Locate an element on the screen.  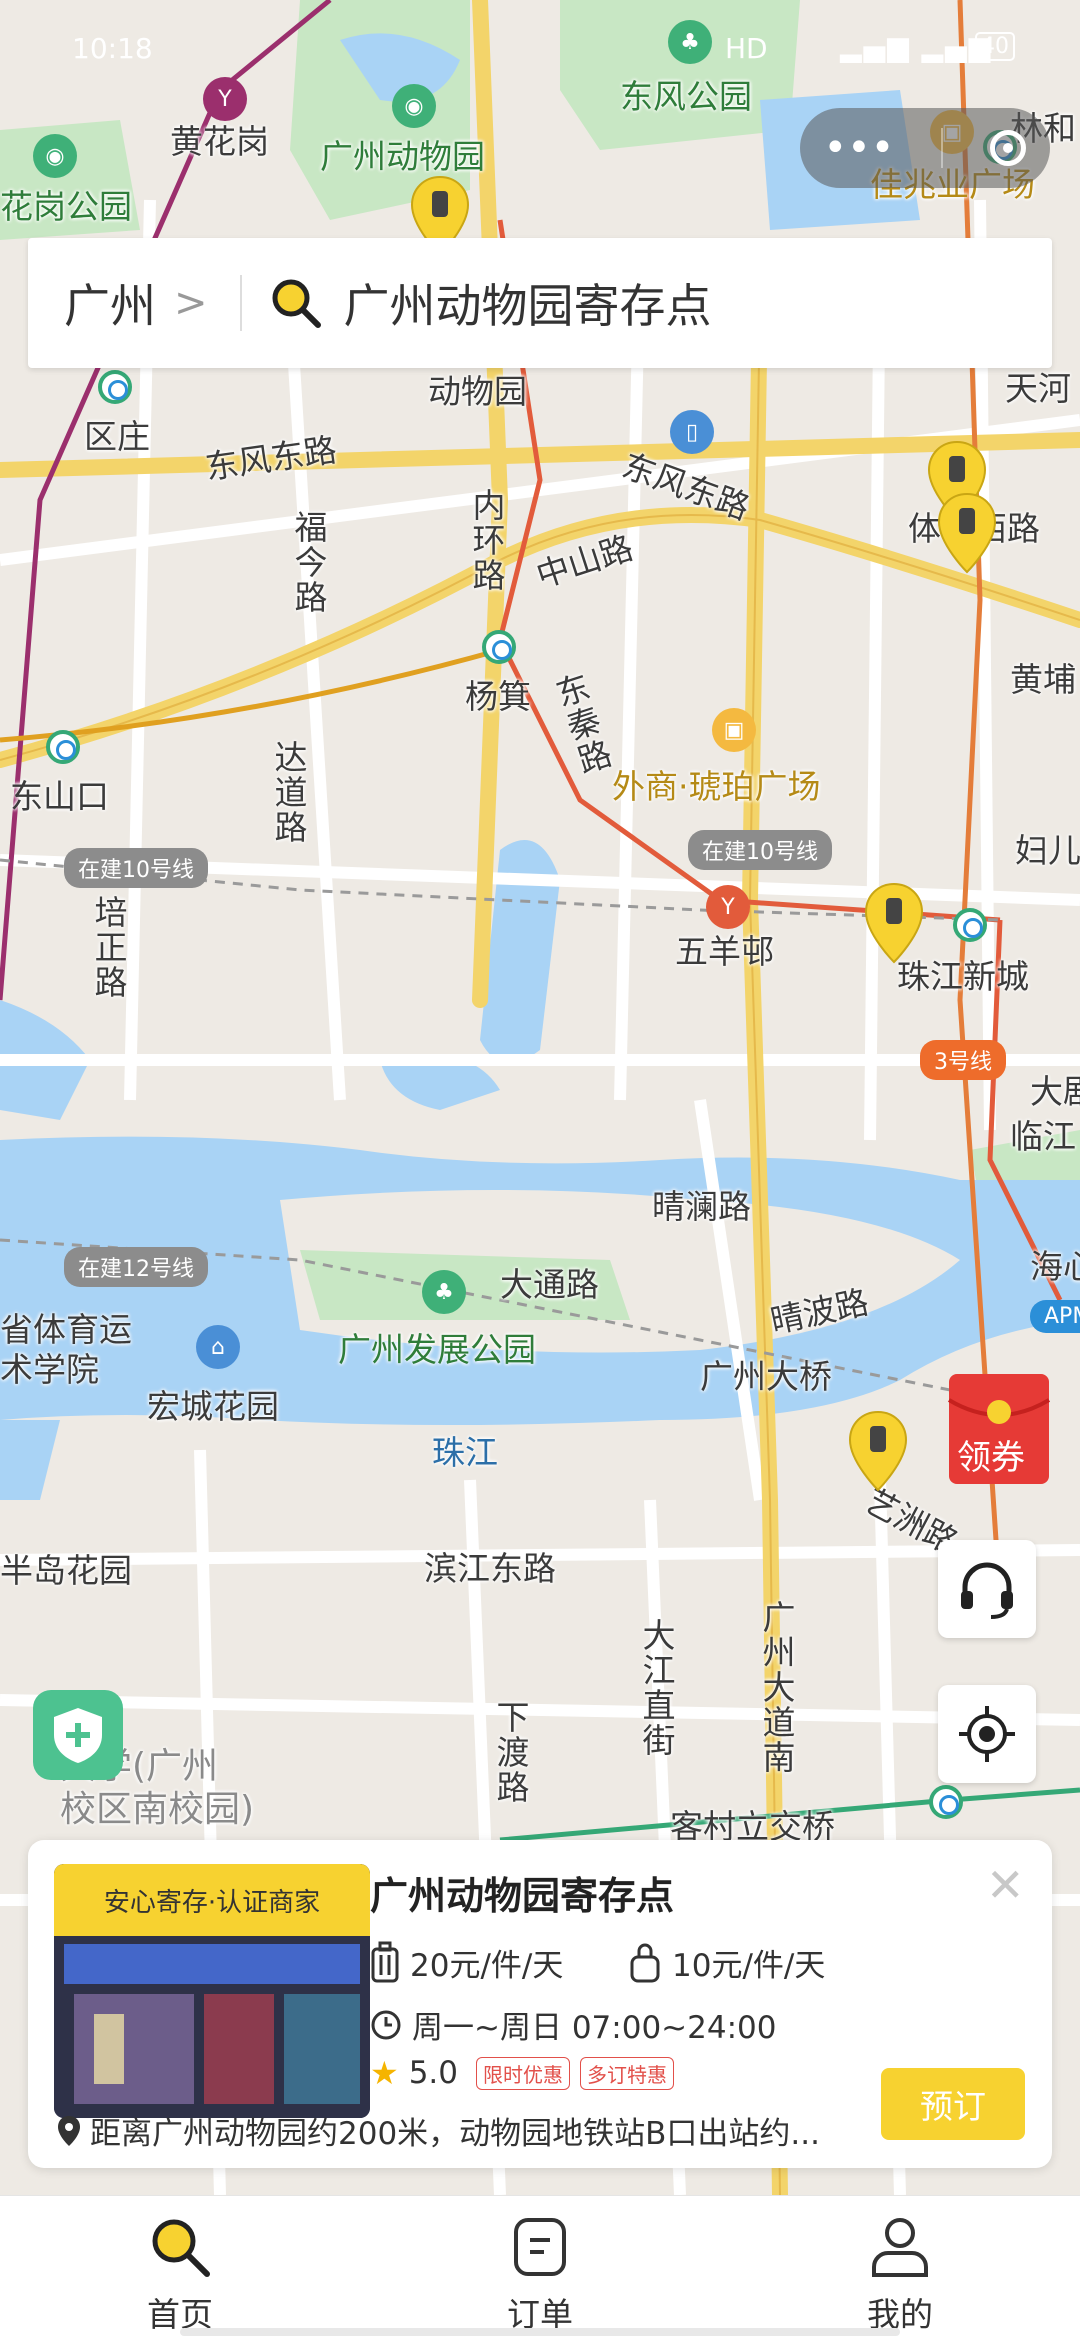
promo-badge-multi: 多订特惠 is located at coordinates (627, 2073).